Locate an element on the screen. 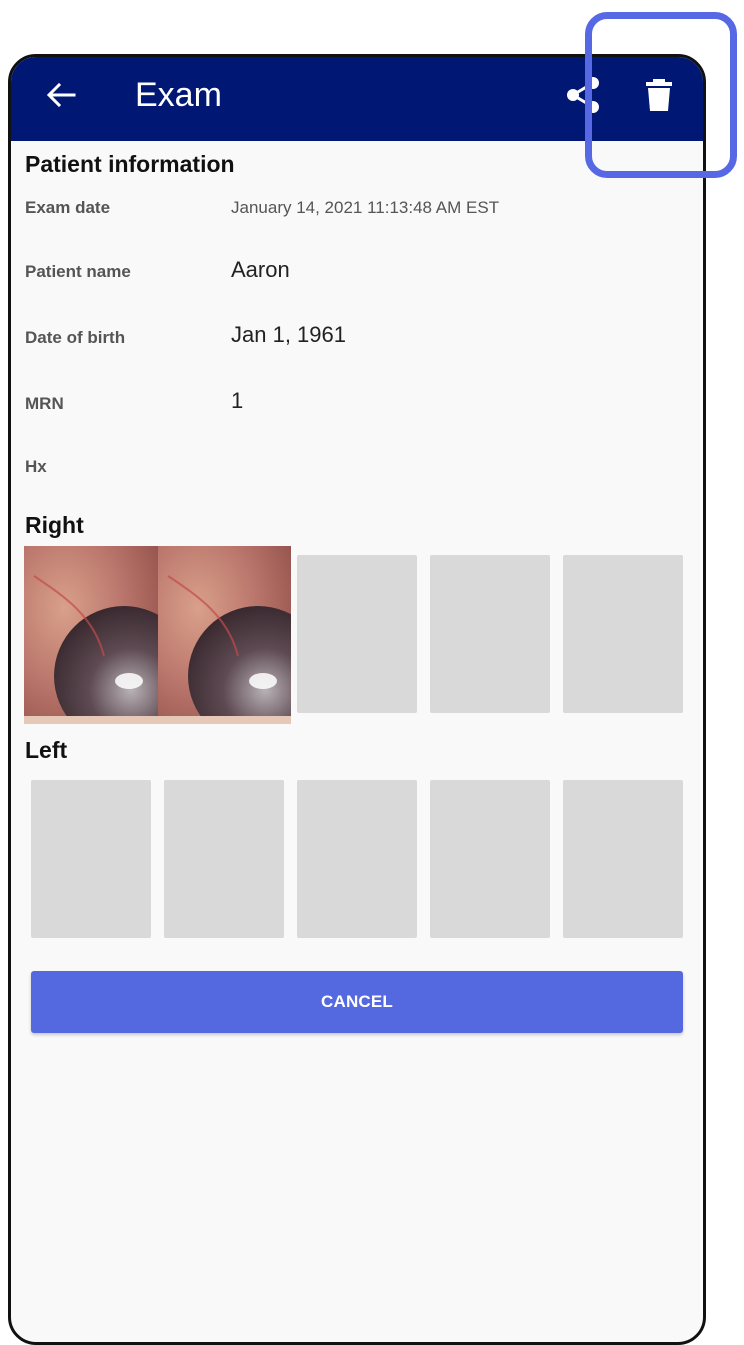 Image resolution: width=744 pixels, height=1345 pixels. delete-button is located at coordinates (659, 95).